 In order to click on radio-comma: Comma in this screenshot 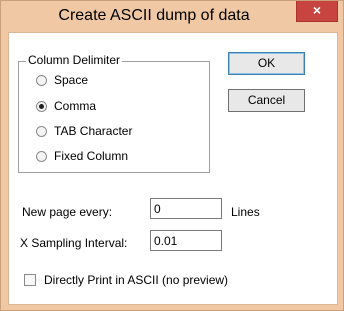, I will do `click(66, 106)`.